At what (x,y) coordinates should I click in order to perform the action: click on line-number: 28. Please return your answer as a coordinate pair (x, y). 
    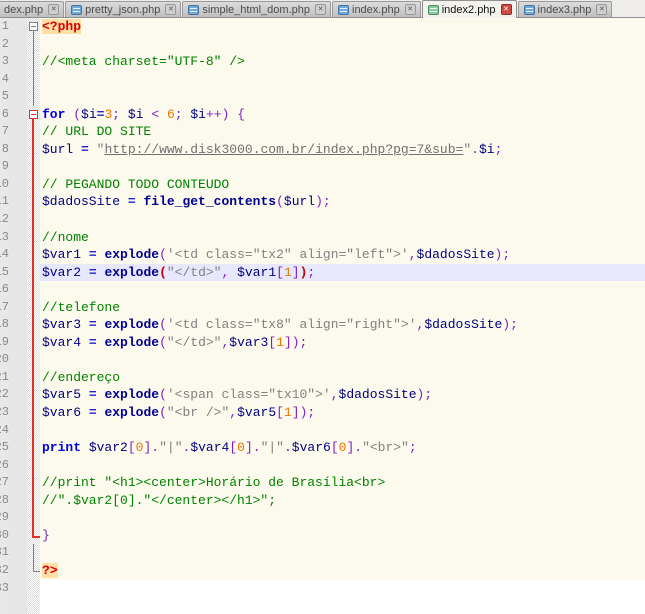
    Looking at the image, I should click on (4, 500).